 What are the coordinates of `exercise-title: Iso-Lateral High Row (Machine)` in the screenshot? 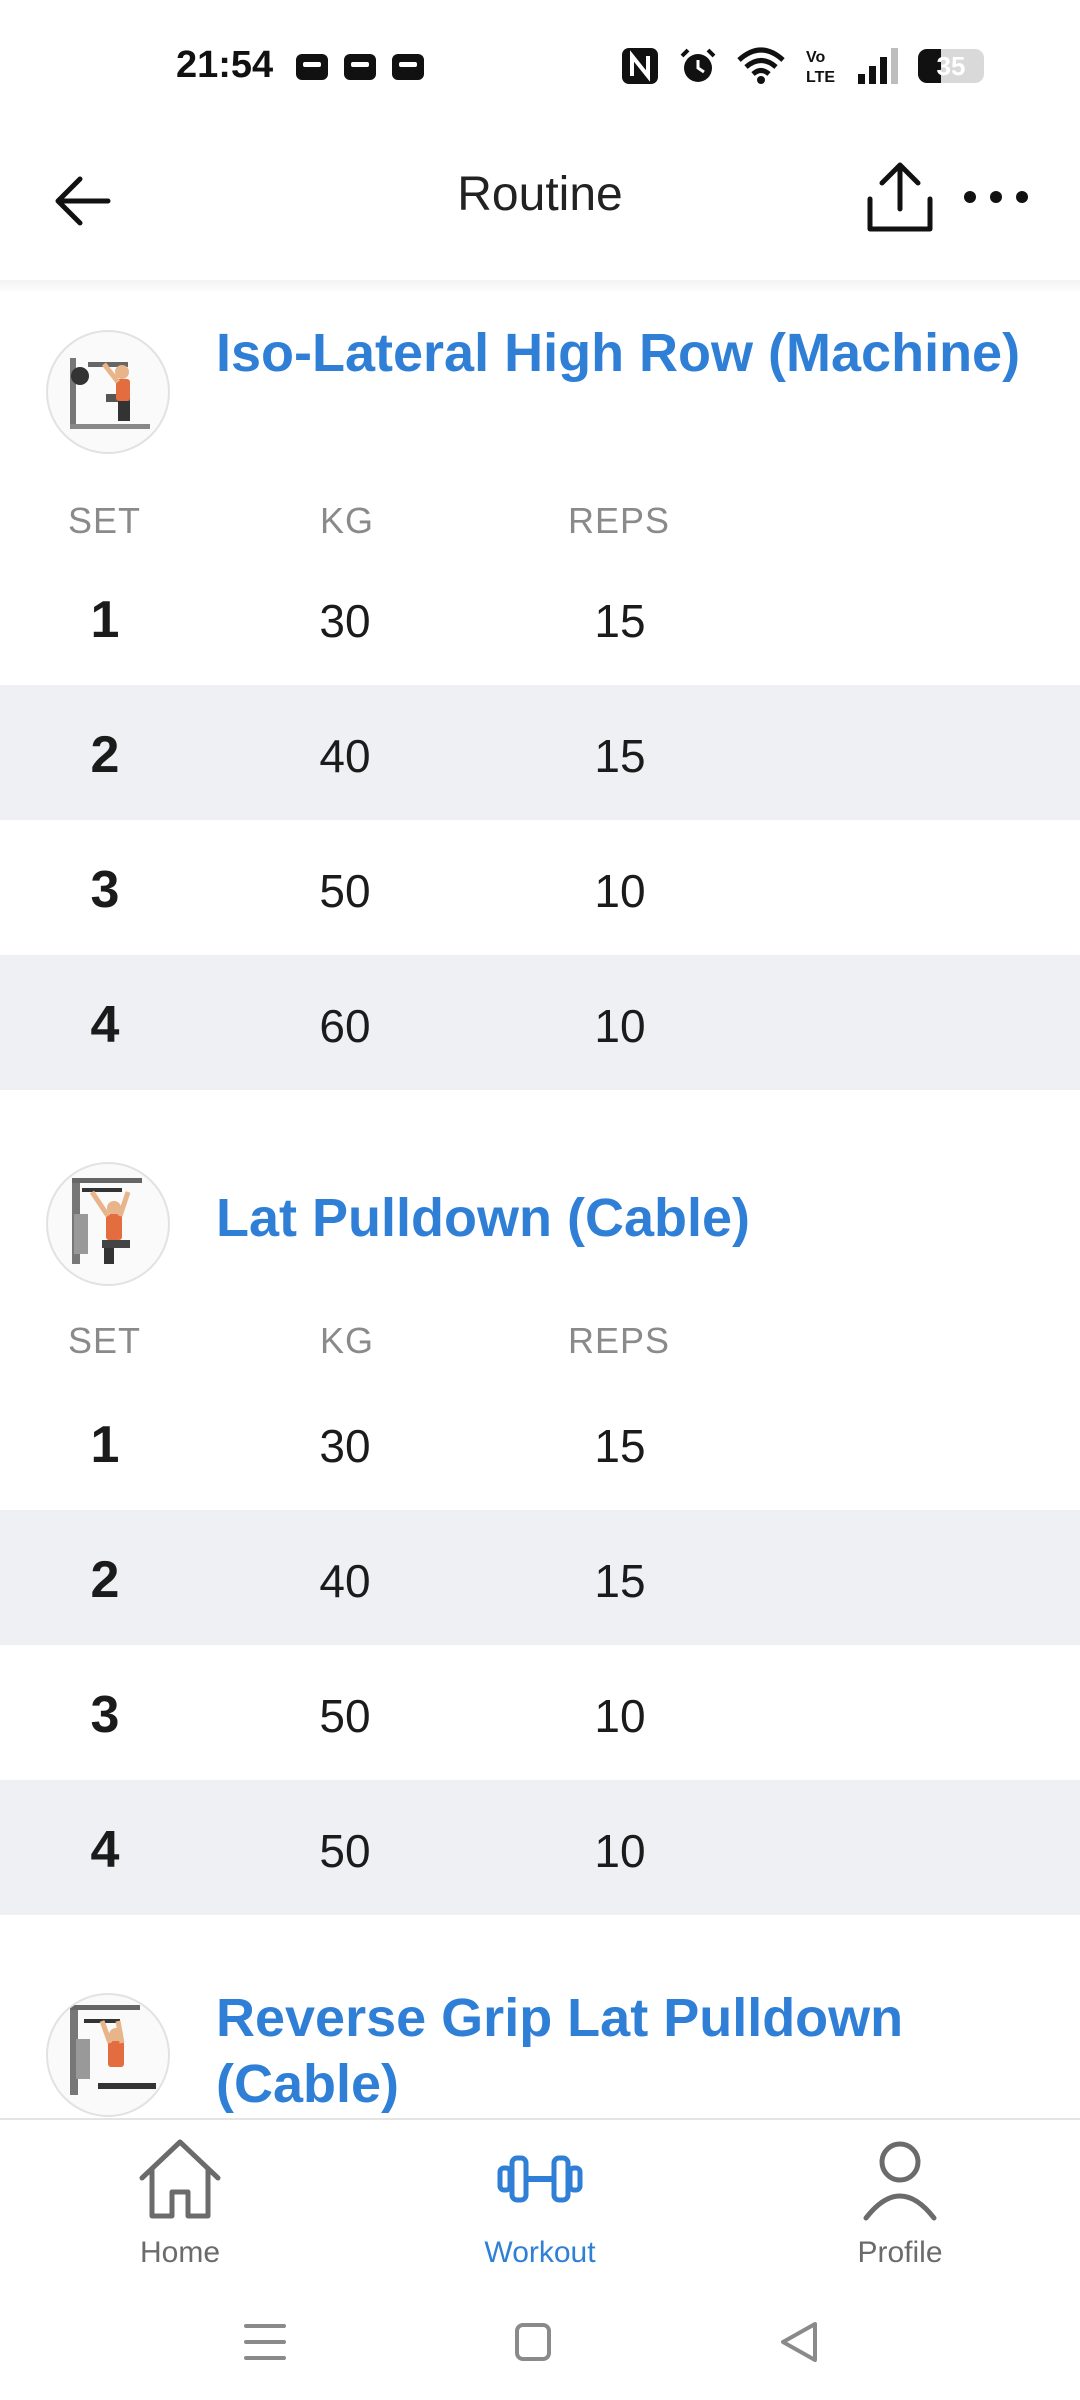 It's located at (626, 353).